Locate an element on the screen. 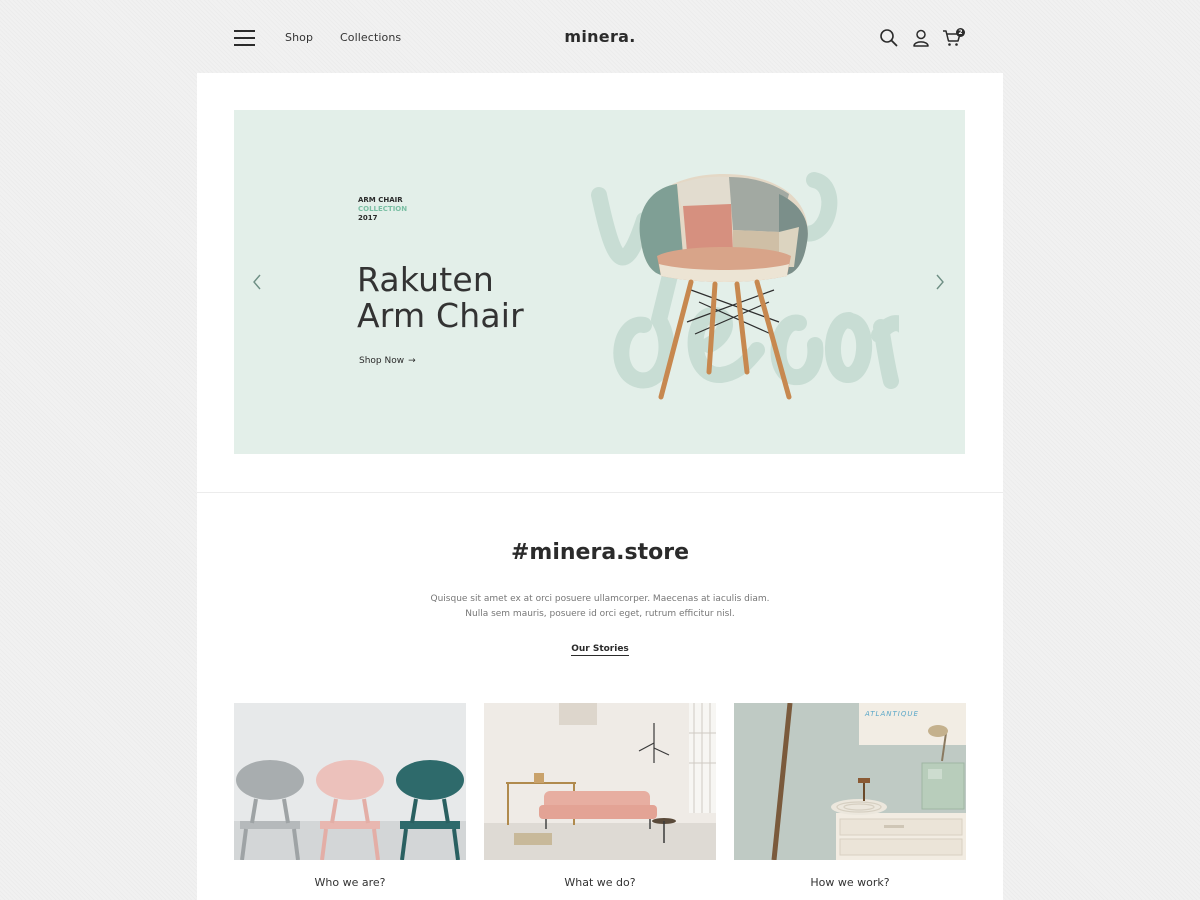  section-divider is located at coordinates (600, 492).